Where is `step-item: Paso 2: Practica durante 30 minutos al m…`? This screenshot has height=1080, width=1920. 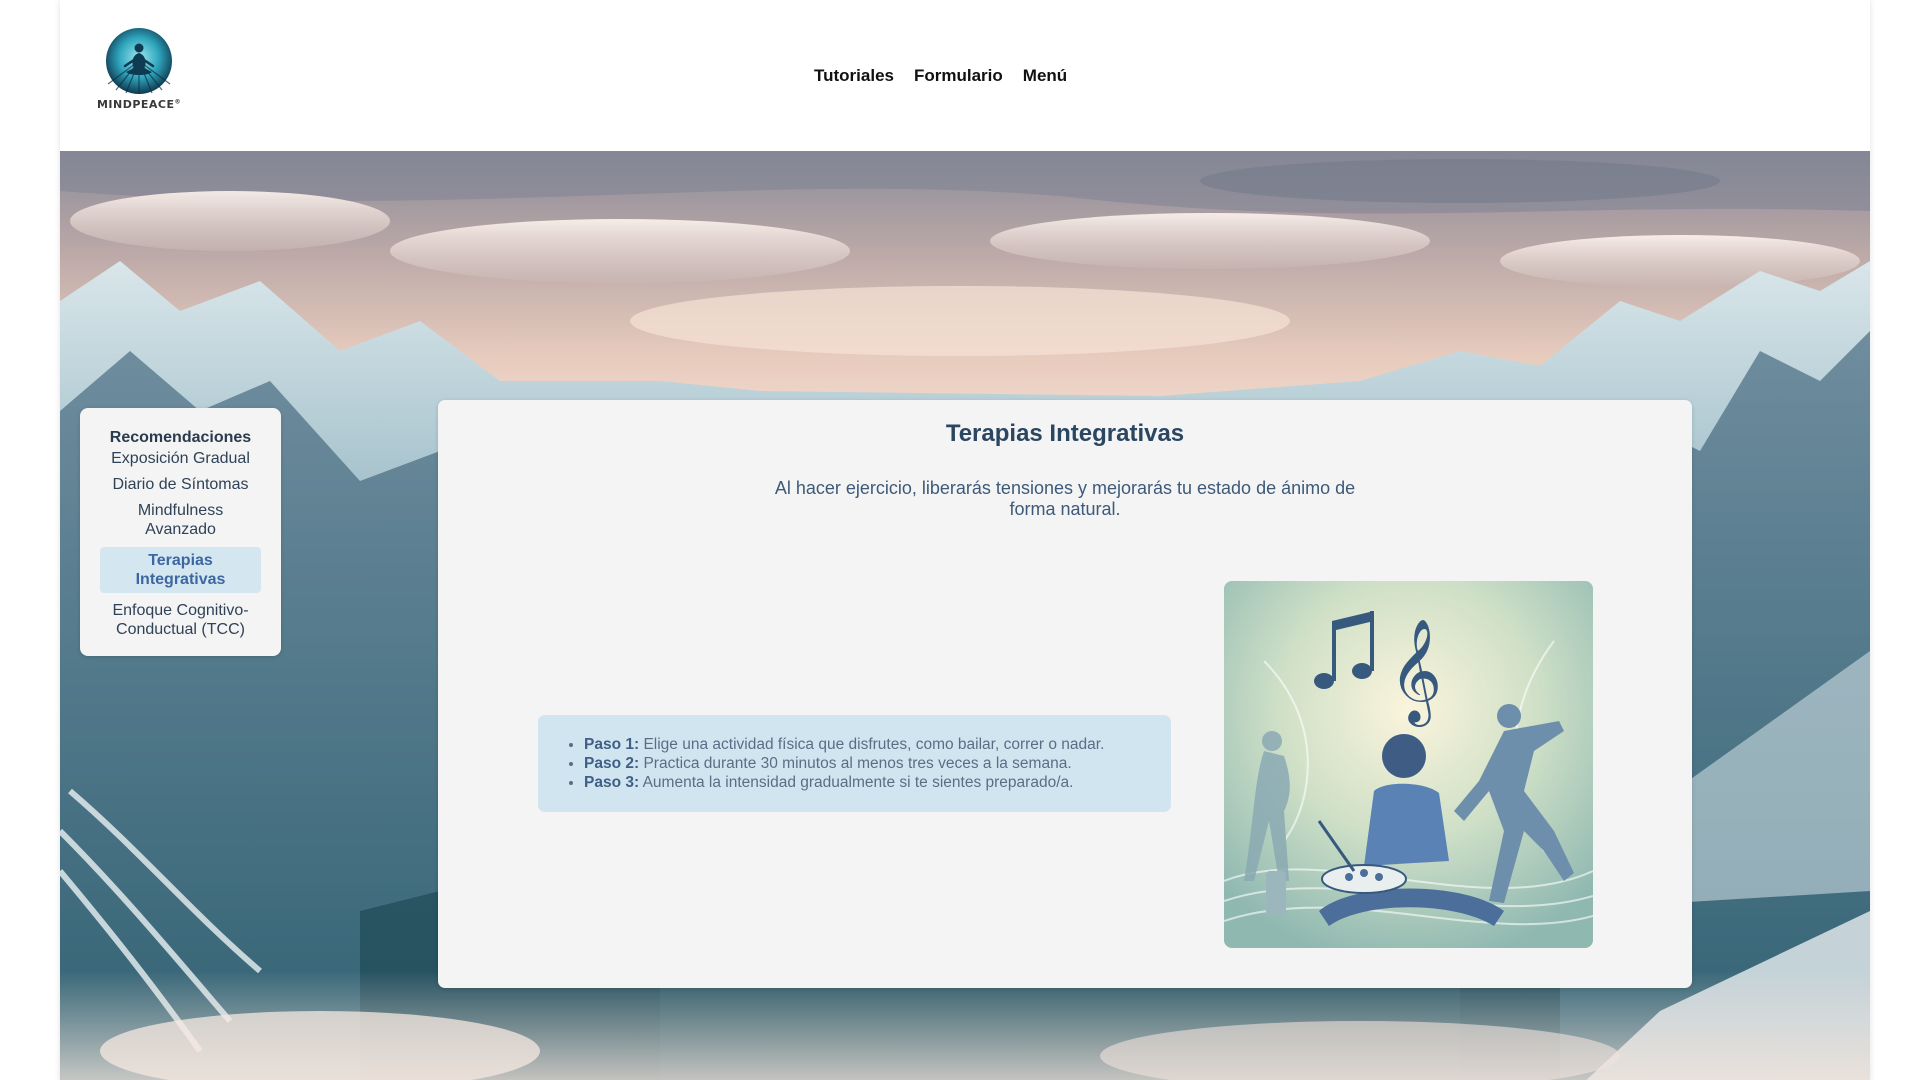
step-item: Paso 2: Practica durante 30 minutos al m… is located at coordinates (867, 763).